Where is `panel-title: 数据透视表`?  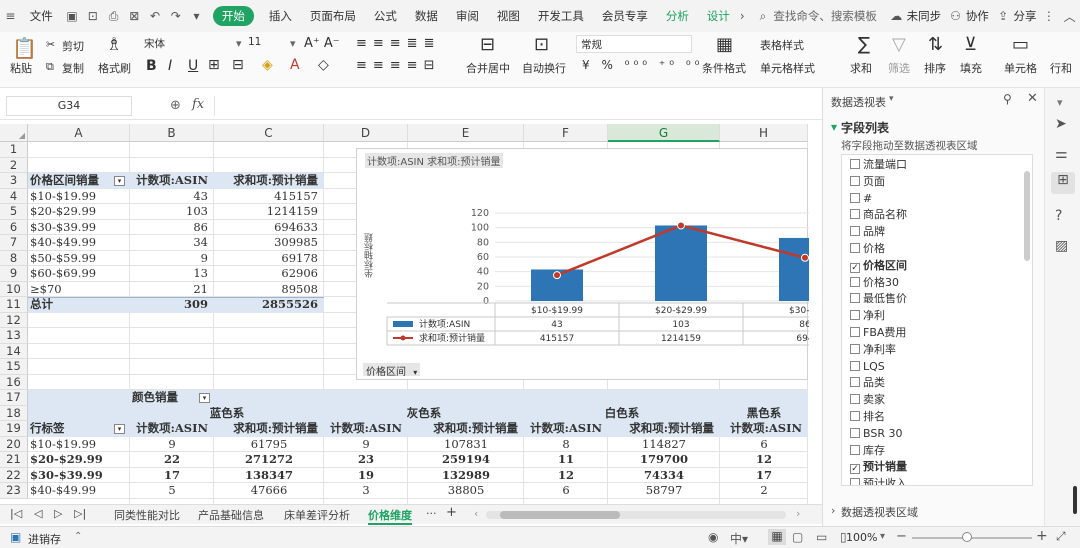 panel-title: 数据透视表 is located at coordinates (858, 102).